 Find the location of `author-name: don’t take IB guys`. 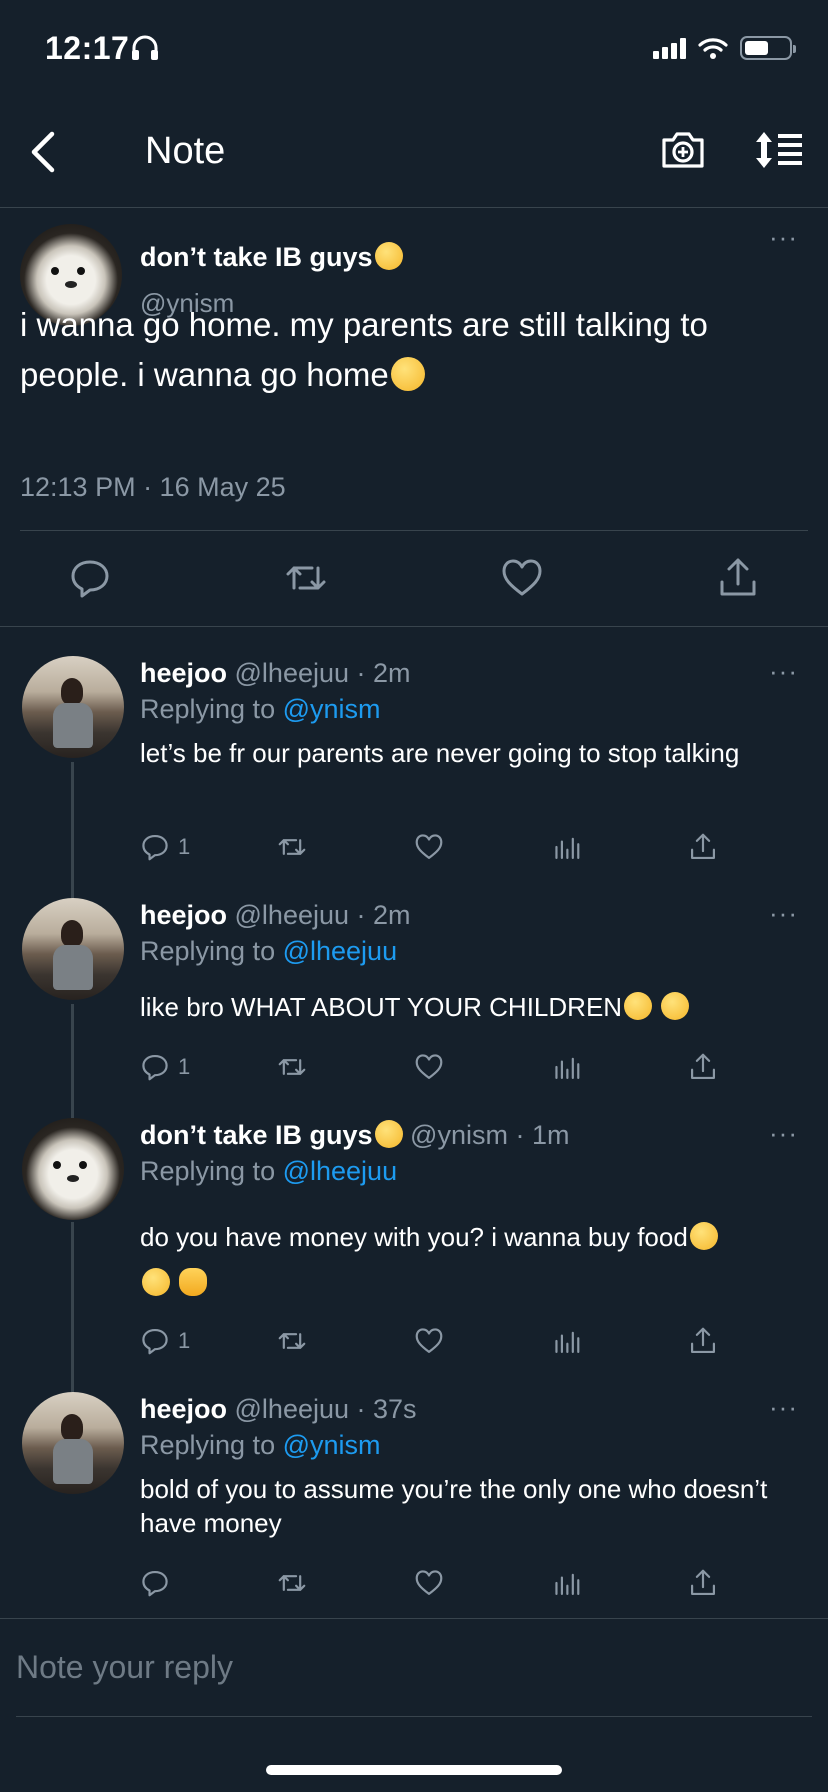

author-name: don’t take IB guys is located at coordinates (271, 257).